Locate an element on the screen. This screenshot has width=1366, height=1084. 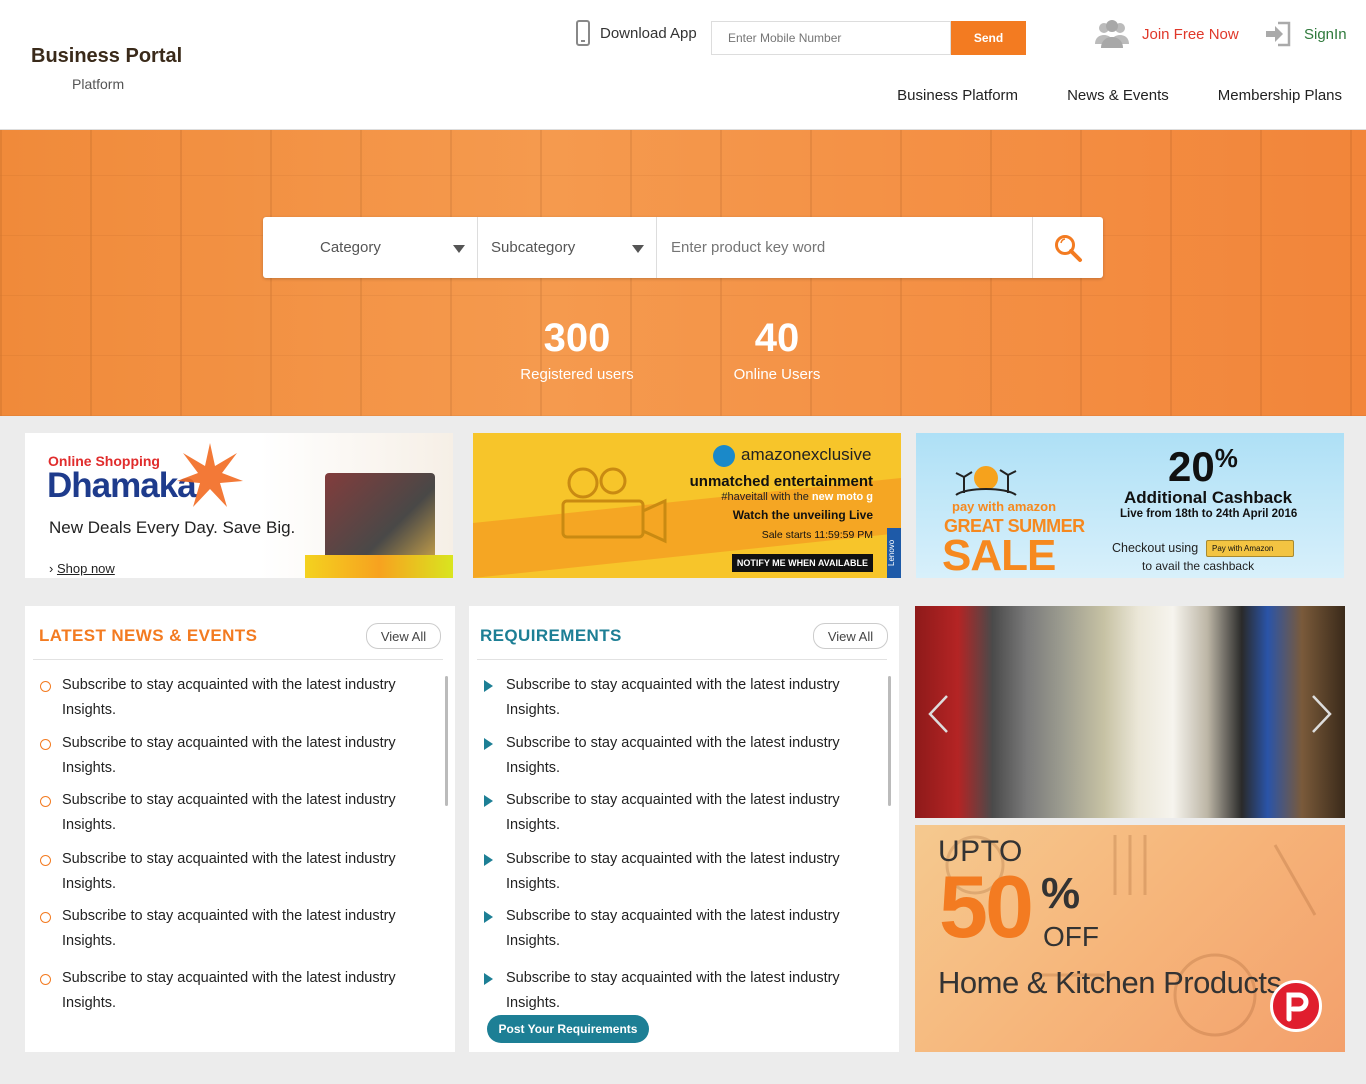
category-select: Category is located at coordinates (370, 247).